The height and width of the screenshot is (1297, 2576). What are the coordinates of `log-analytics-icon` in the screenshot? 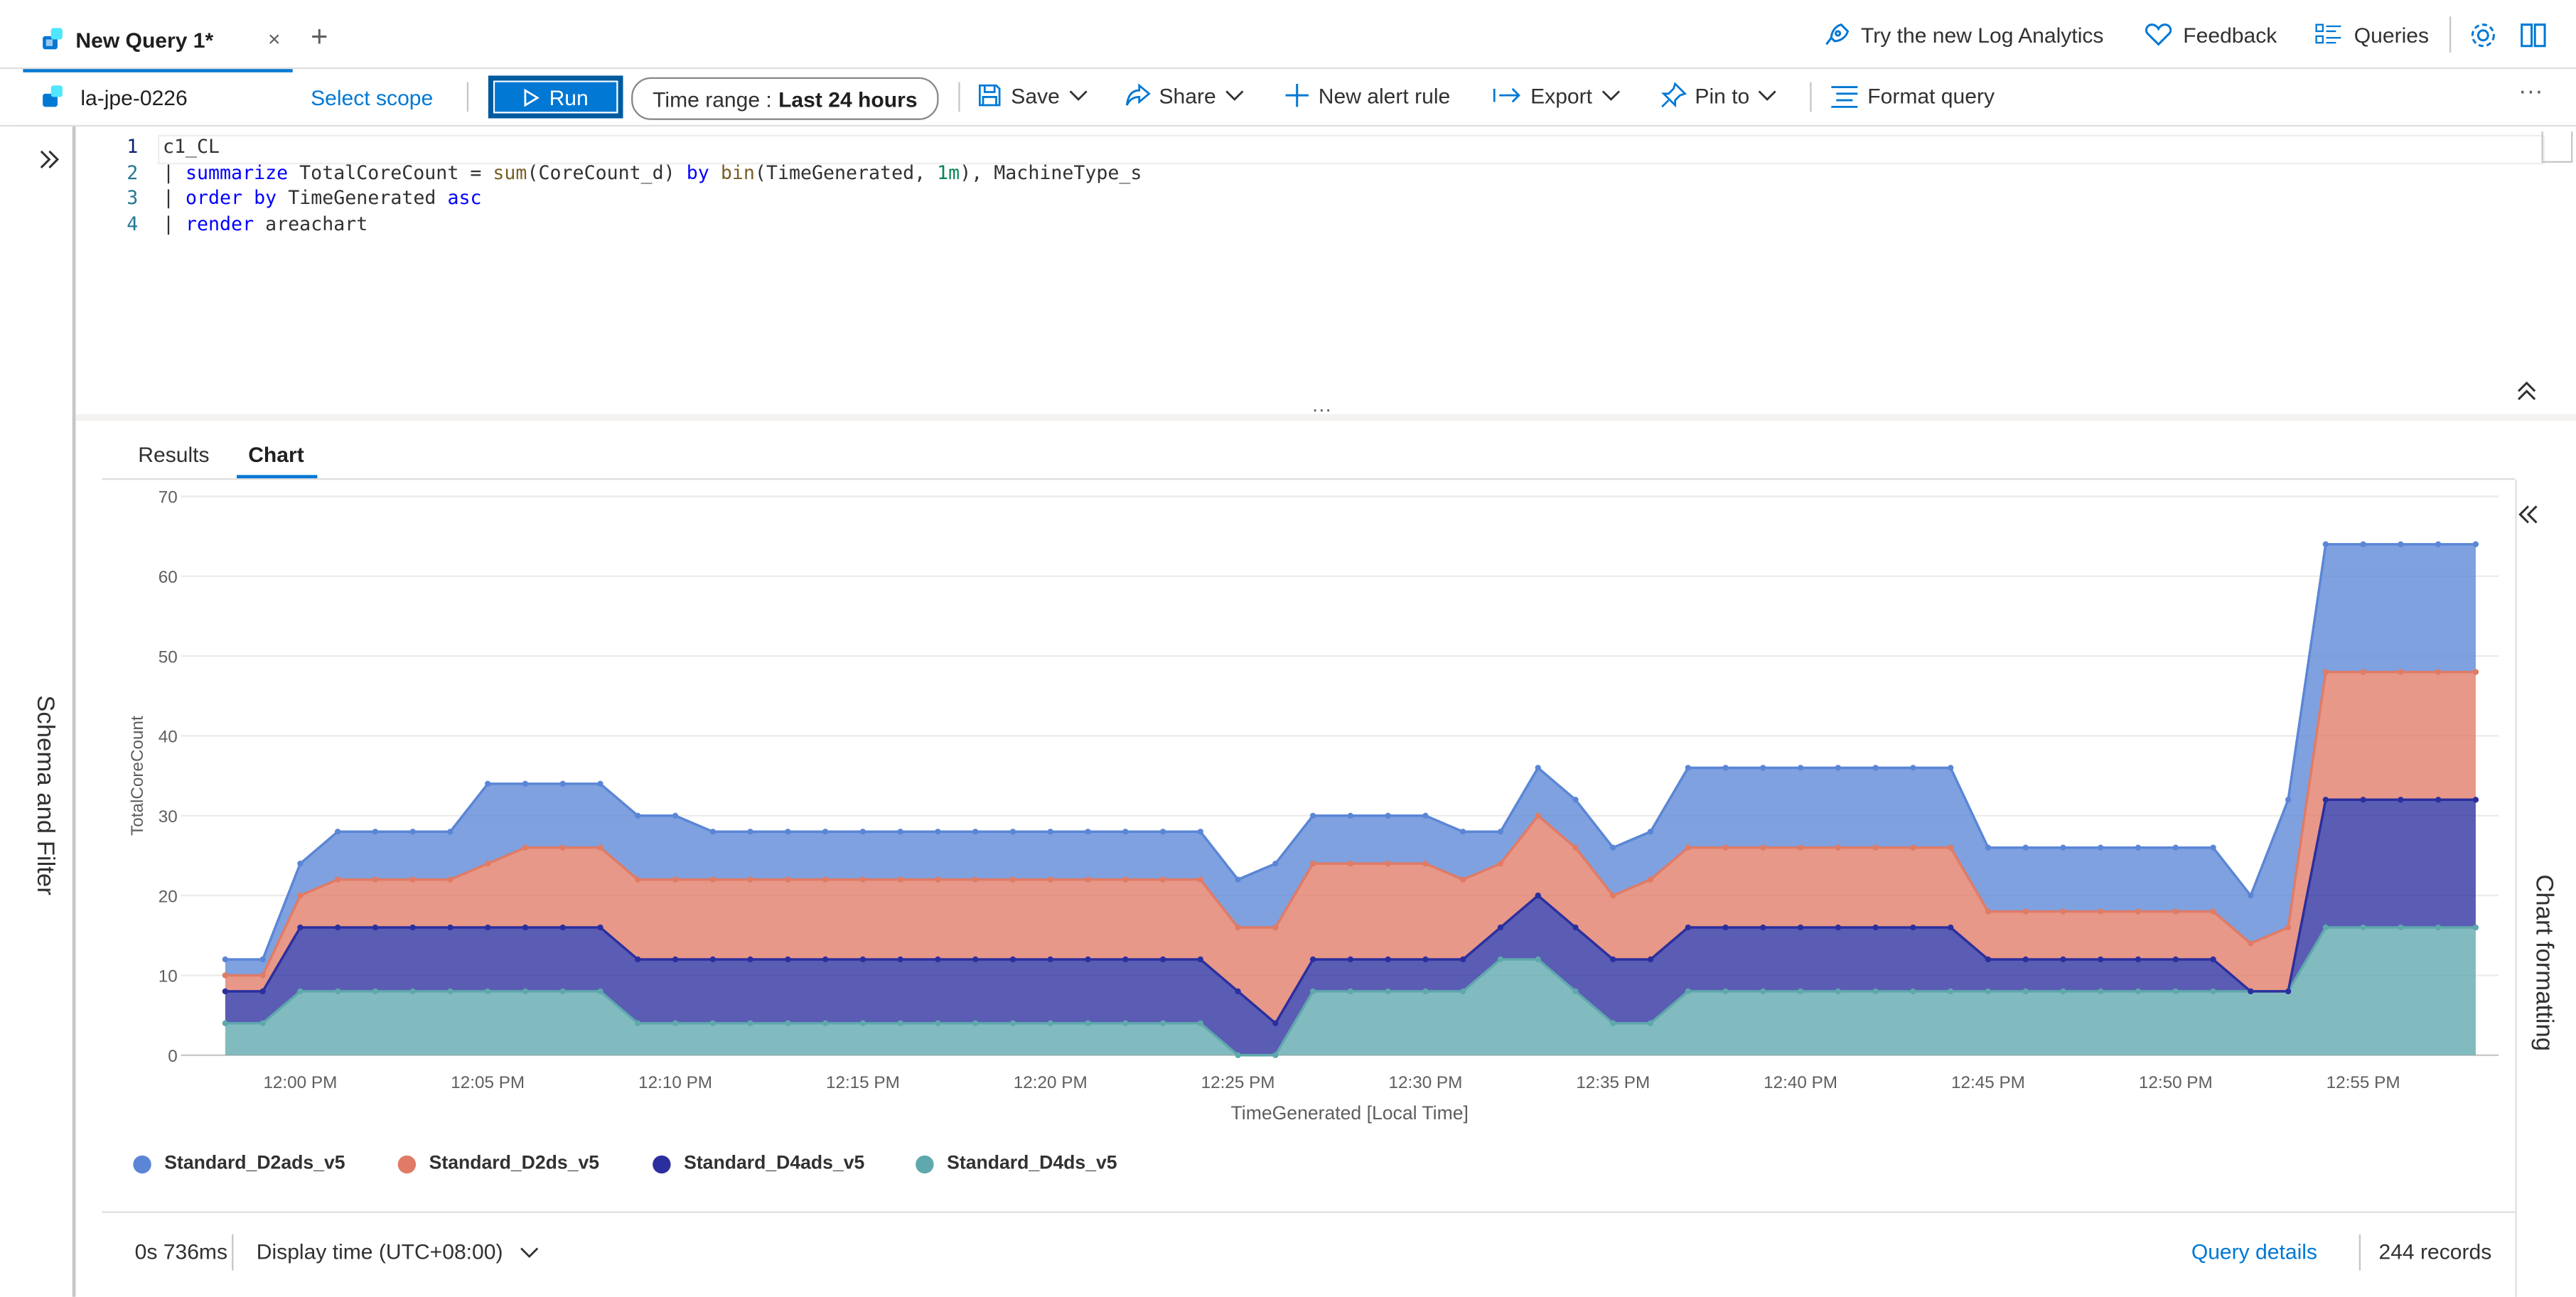 It's located at (53, 39).